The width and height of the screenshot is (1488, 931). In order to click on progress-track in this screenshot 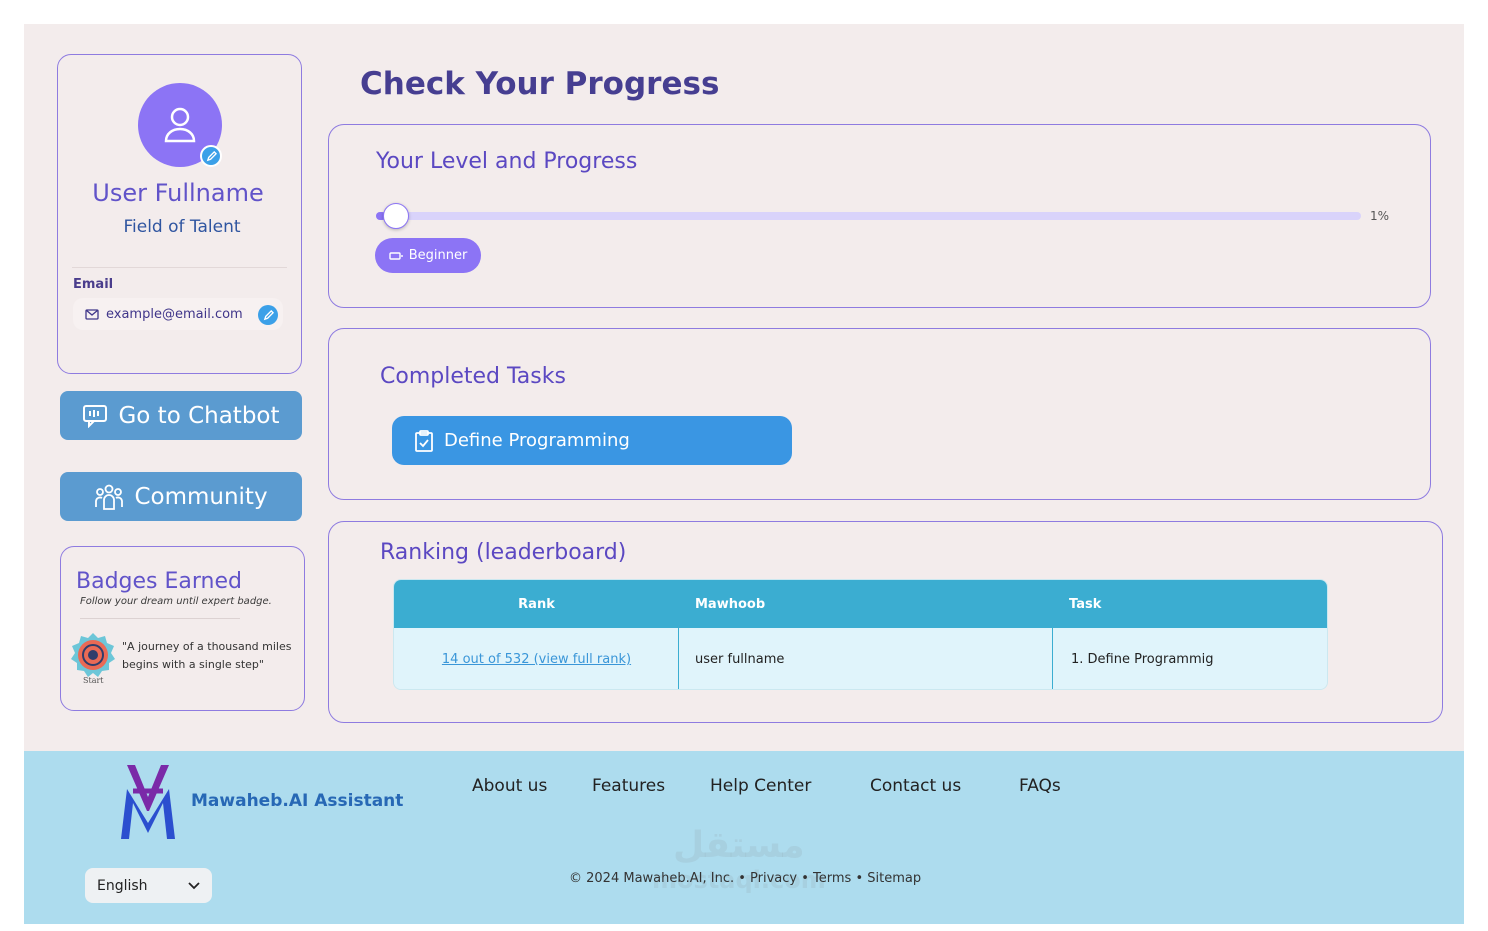, I will do `click(868, 216)`.